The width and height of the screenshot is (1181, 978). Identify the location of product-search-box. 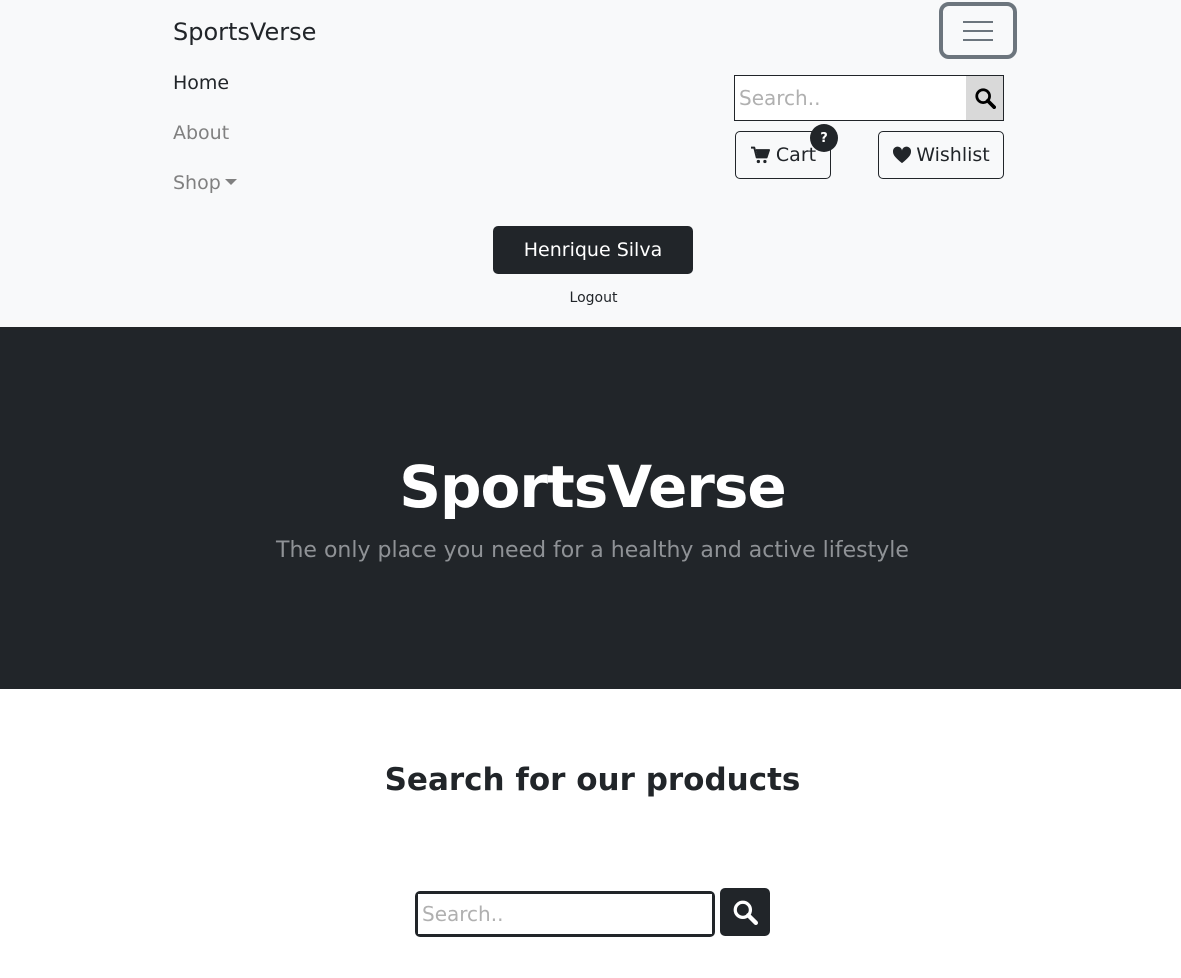
(565, 914).